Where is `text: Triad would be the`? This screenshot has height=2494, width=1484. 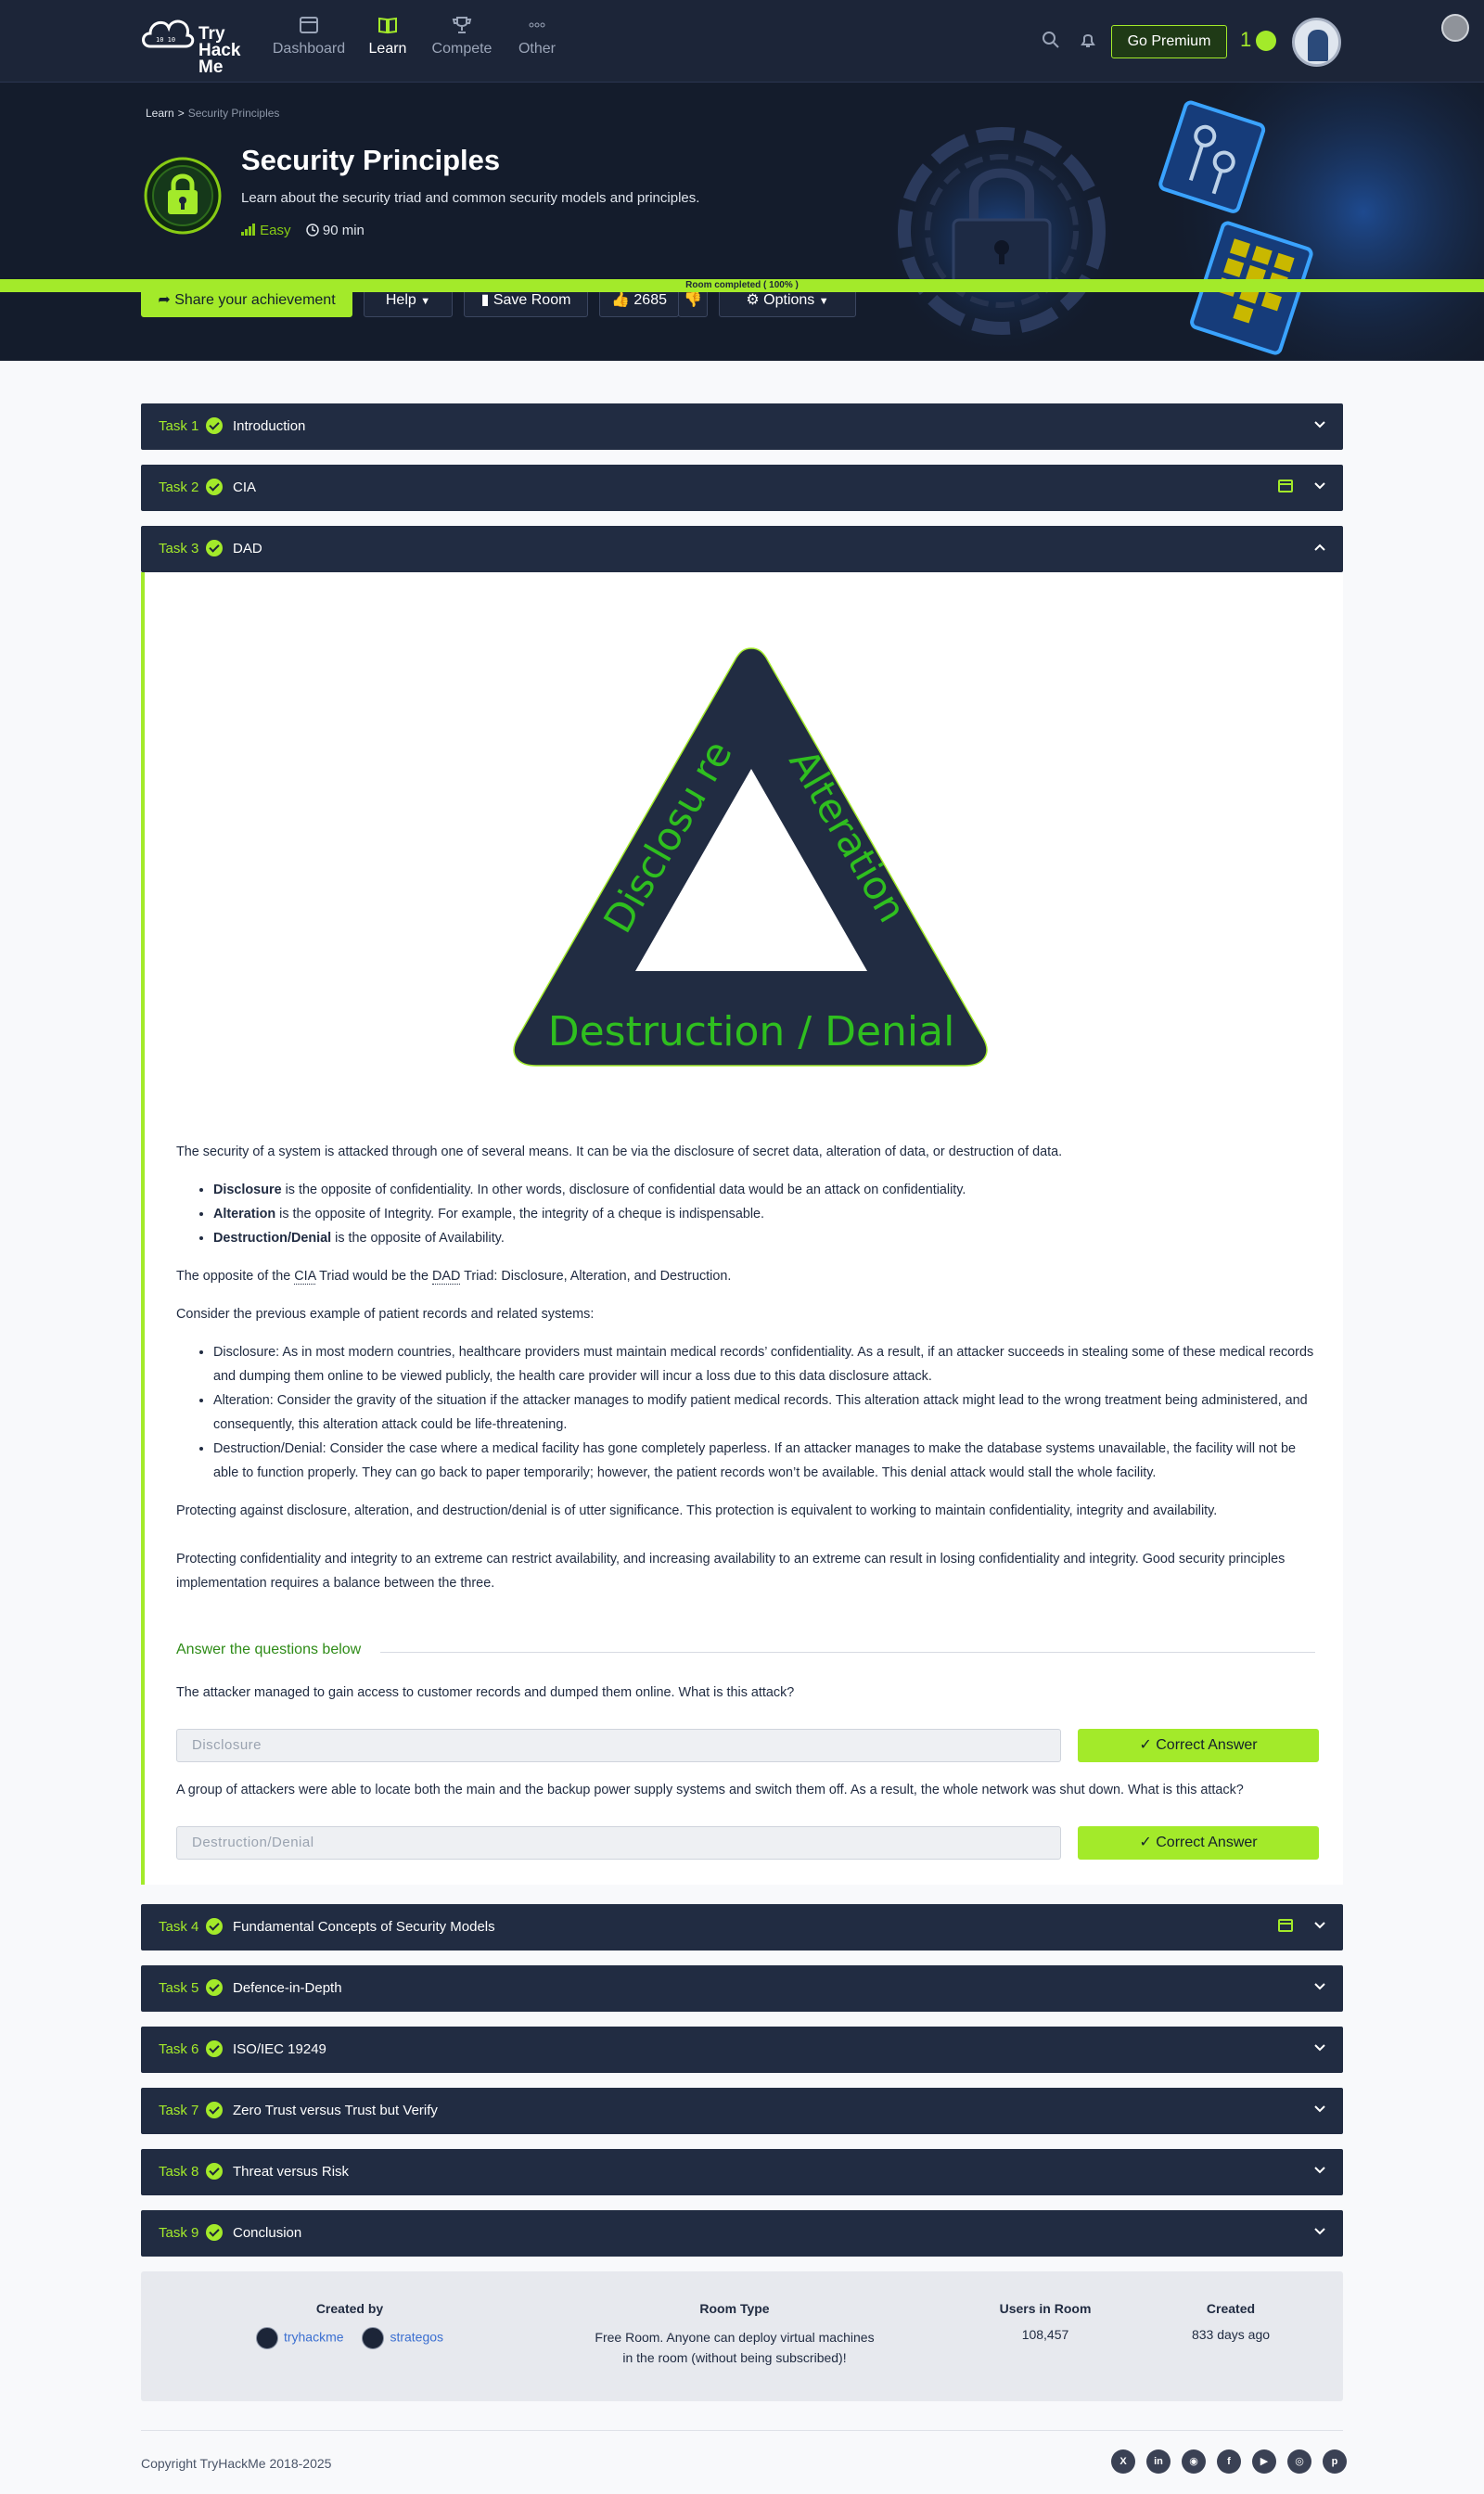
text: Triad would be the is located at coordinates (374, 1276).